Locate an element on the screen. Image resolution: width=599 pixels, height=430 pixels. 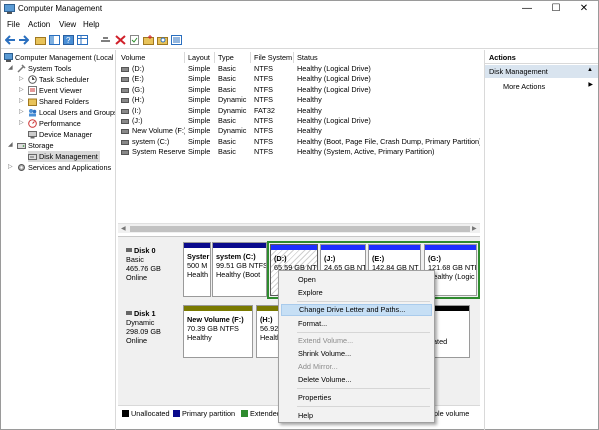
disk-1-label: Disk 1 Dynamic 298.09 GB Online is located at coordinates (151, 335).